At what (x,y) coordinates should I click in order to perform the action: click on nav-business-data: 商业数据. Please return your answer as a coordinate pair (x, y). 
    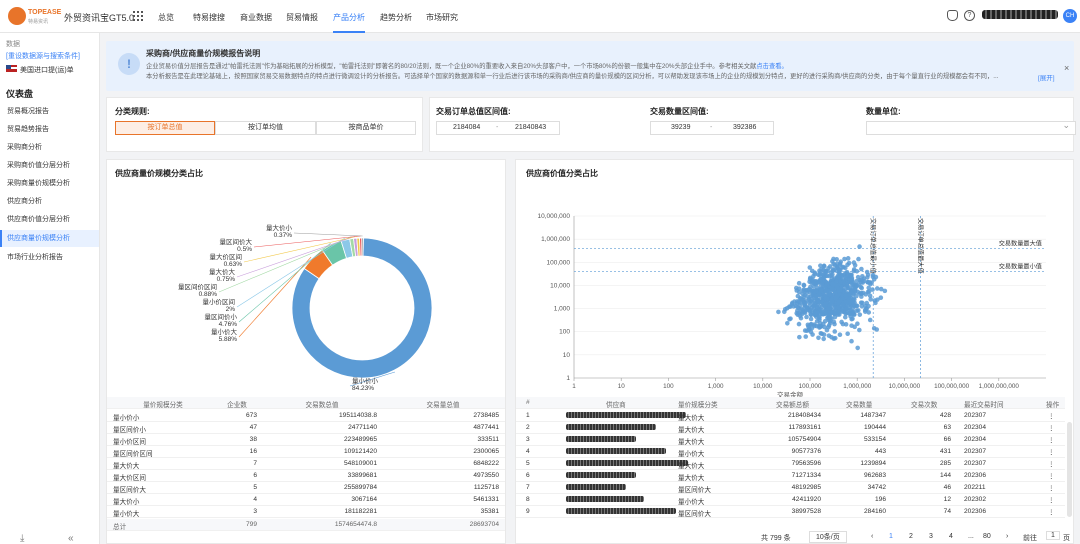
    Looking at the image, I should click on (256, 17).